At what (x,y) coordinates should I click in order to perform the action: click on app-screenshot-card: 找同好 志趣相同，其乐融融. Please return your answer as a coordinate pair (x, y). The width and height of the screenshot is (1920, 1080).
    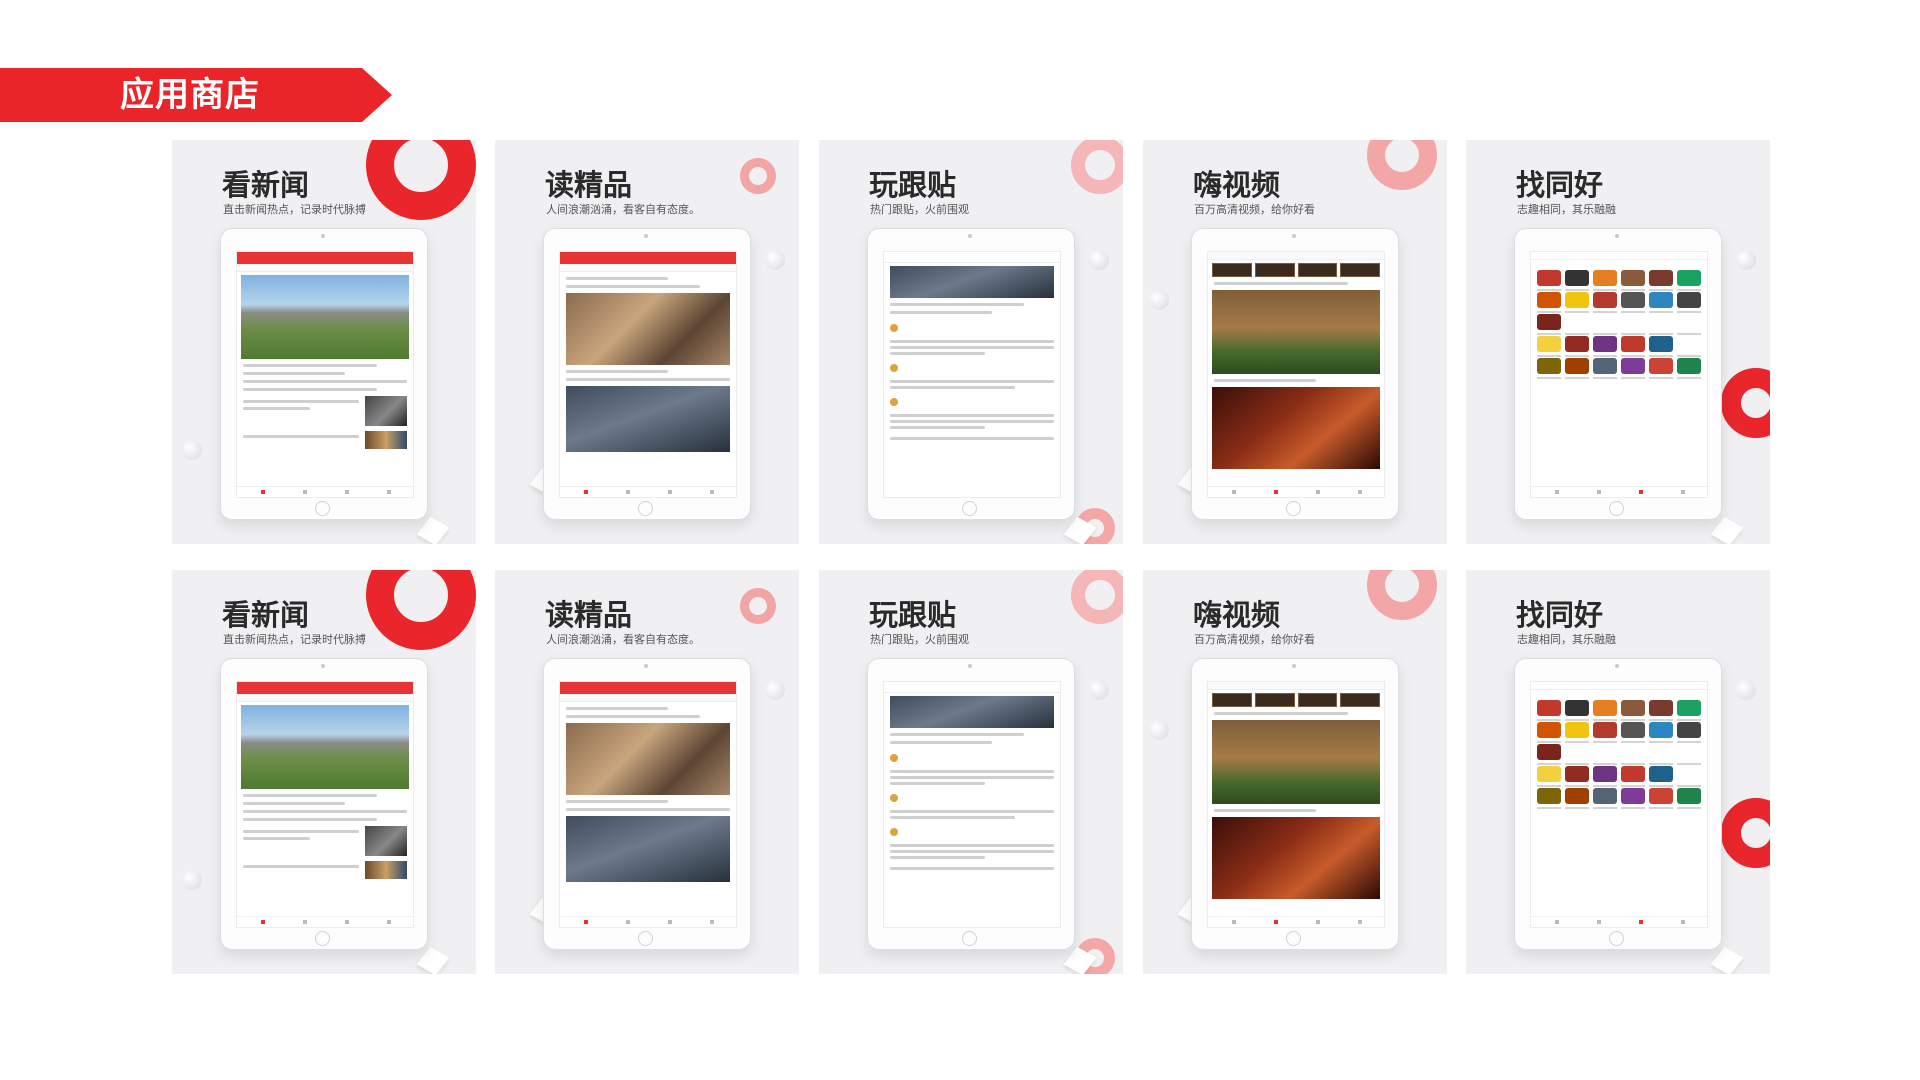
    Looking at the image, I should click on (1618, 772).